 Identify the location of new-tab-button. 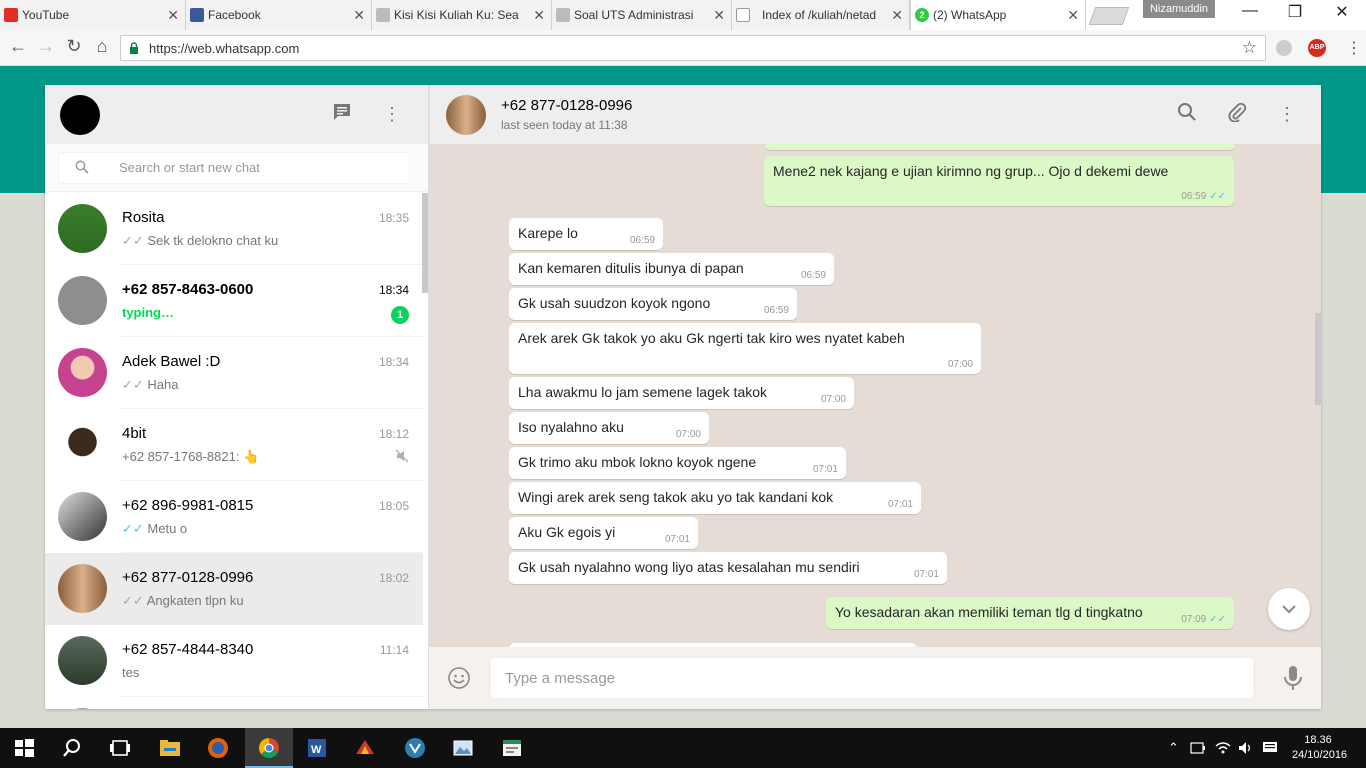
(1109, 16).